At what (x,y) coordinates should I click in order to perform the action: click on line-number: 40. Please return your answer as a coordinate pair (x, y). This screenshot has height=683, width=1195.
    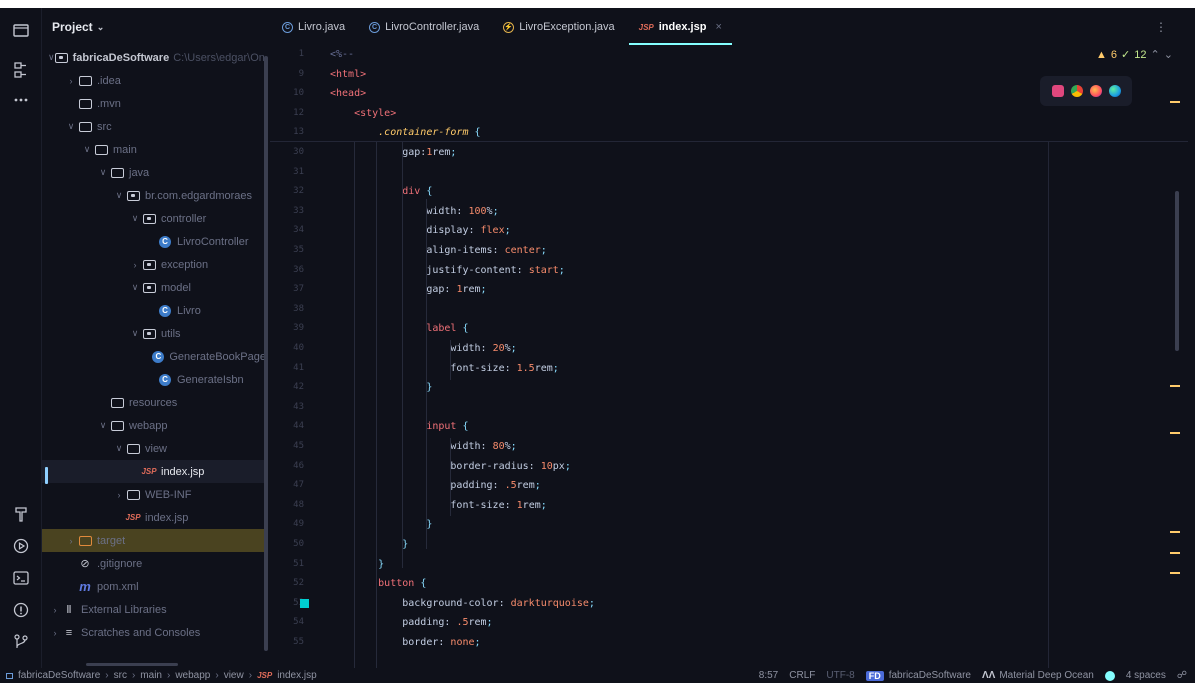
    Looking at the image, I should click on (287, 348).